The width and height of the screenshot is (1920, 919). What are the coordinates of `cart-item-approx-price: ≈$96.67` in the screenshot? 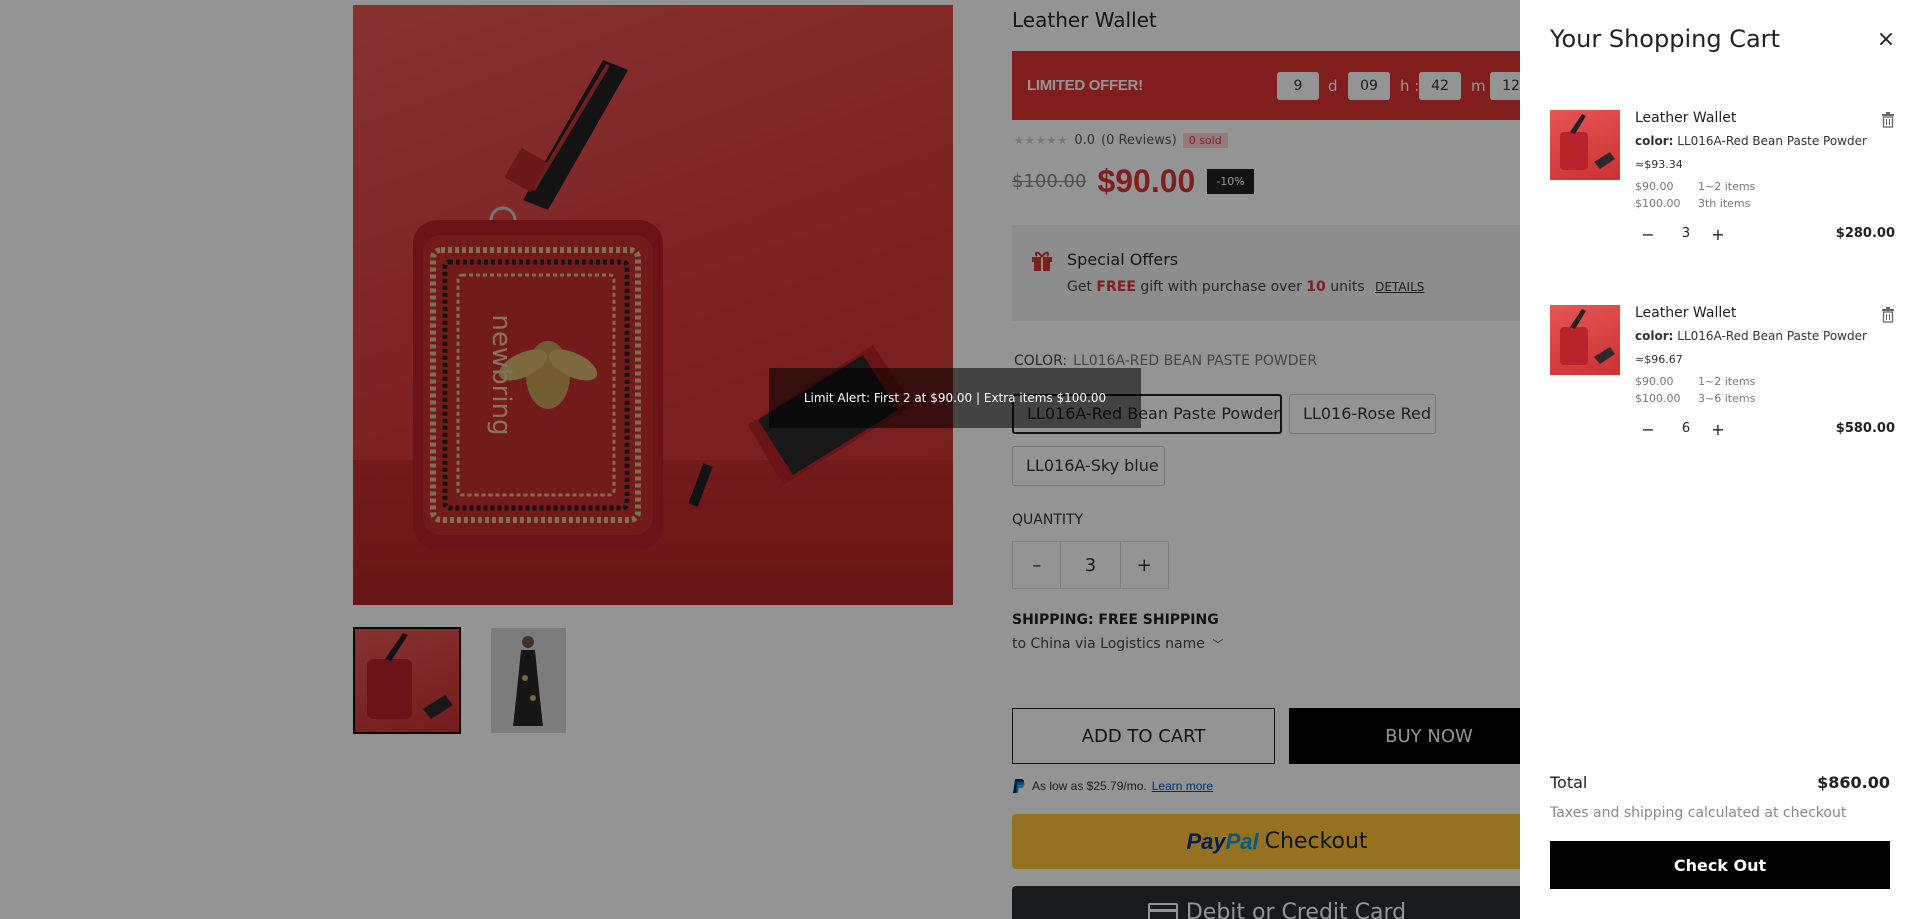 It's located at (1659, 359).